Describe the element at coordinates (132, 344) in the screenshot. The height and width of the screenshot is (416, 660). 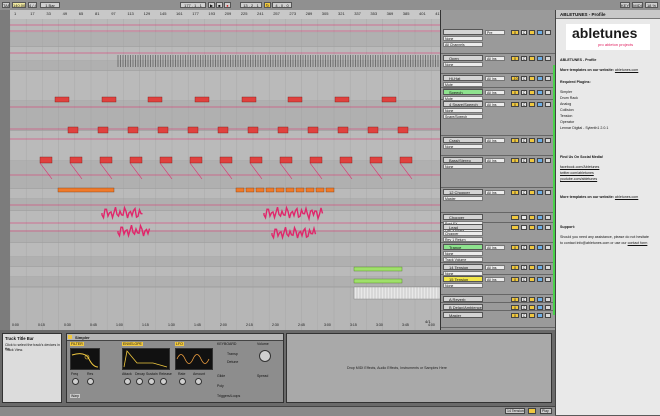
I see `envelope-section-label: ENVELOPE` at that location.